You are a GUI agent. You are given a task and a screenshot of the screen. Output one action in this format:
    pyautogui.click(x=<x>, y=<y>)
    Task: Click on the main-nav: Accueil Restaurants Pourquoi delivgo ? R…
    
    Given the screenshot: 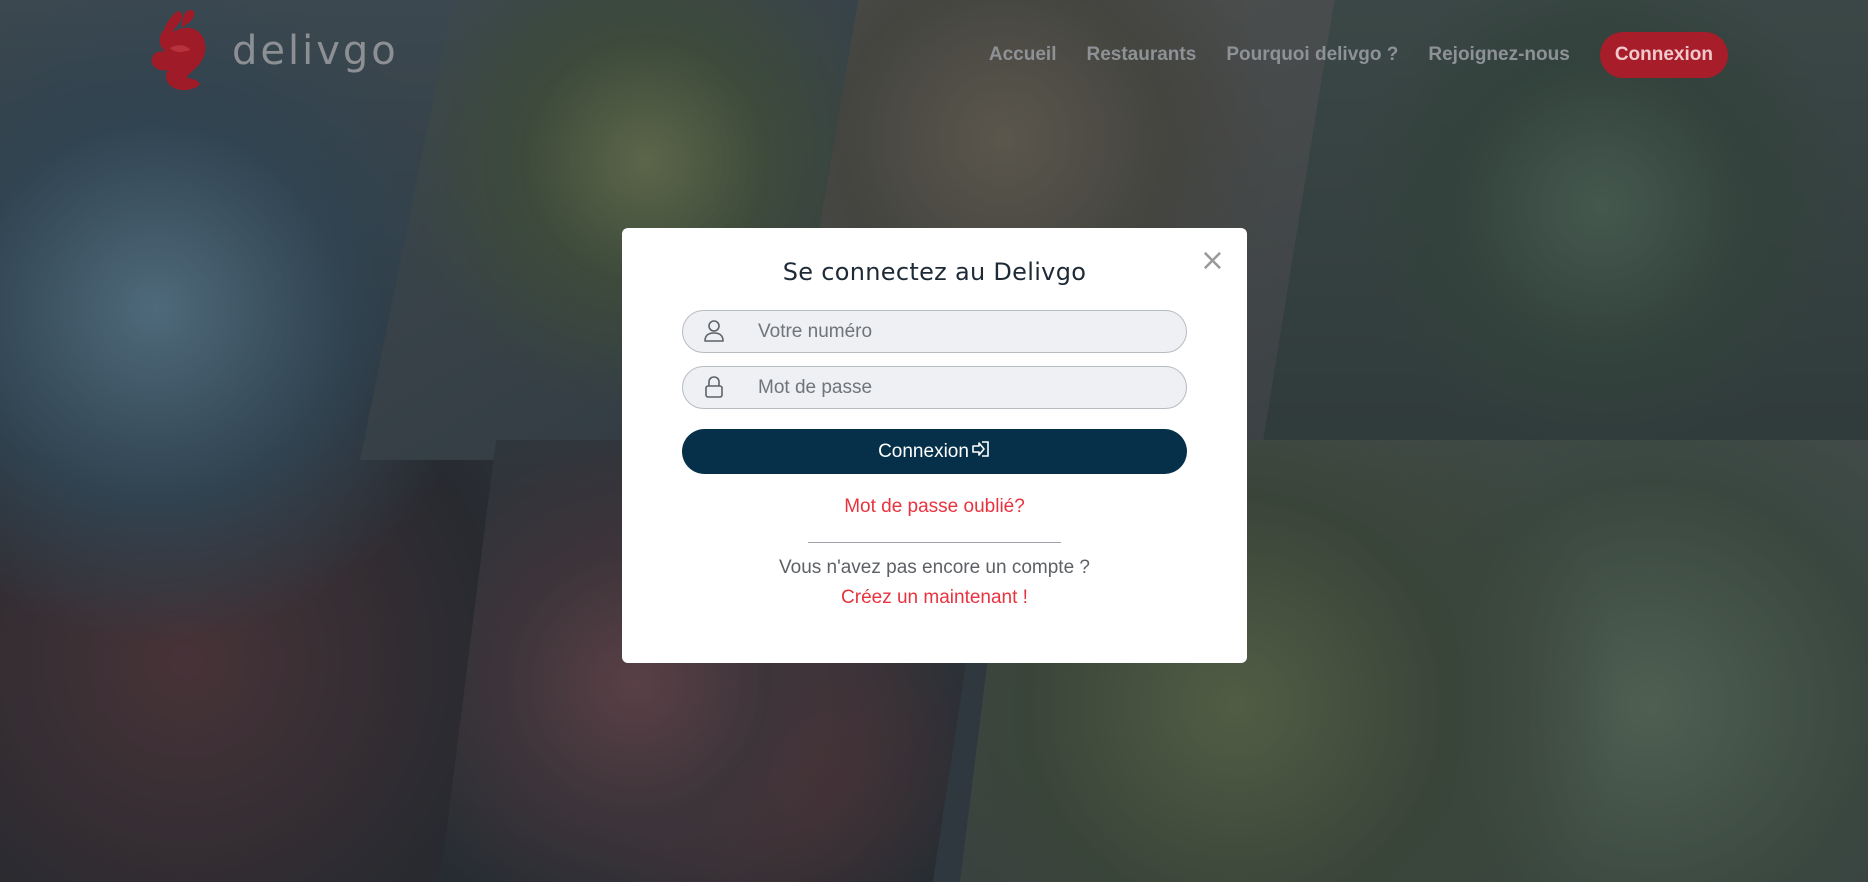 What is the action you would take?
    pyautogui.click(x=1343, y=55)
    